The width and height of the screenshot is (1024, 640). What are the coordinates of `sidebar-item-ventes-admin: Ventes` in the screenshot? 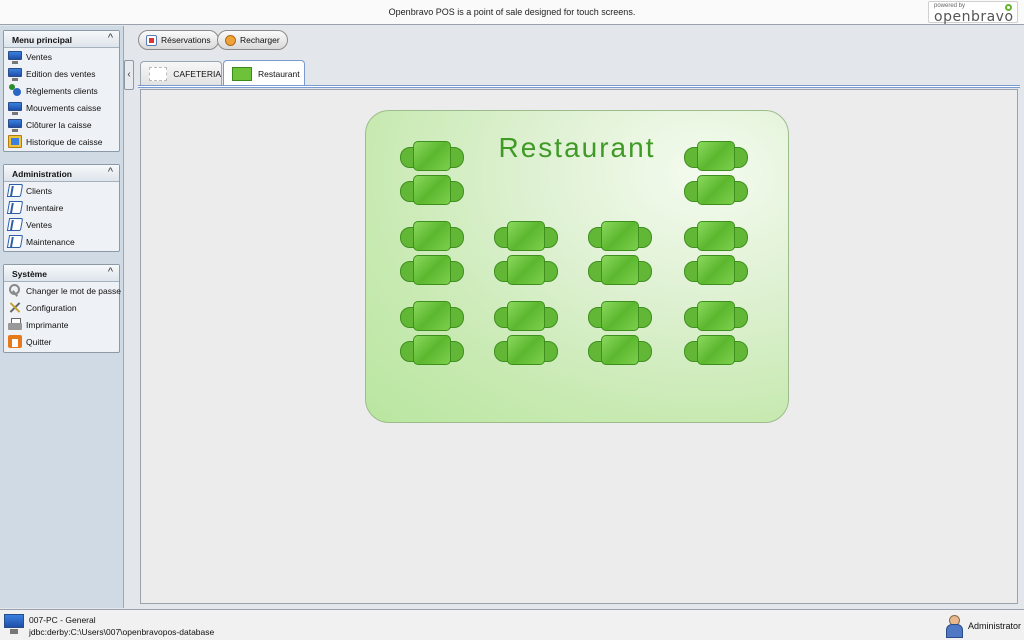 It's located at (61, 224).